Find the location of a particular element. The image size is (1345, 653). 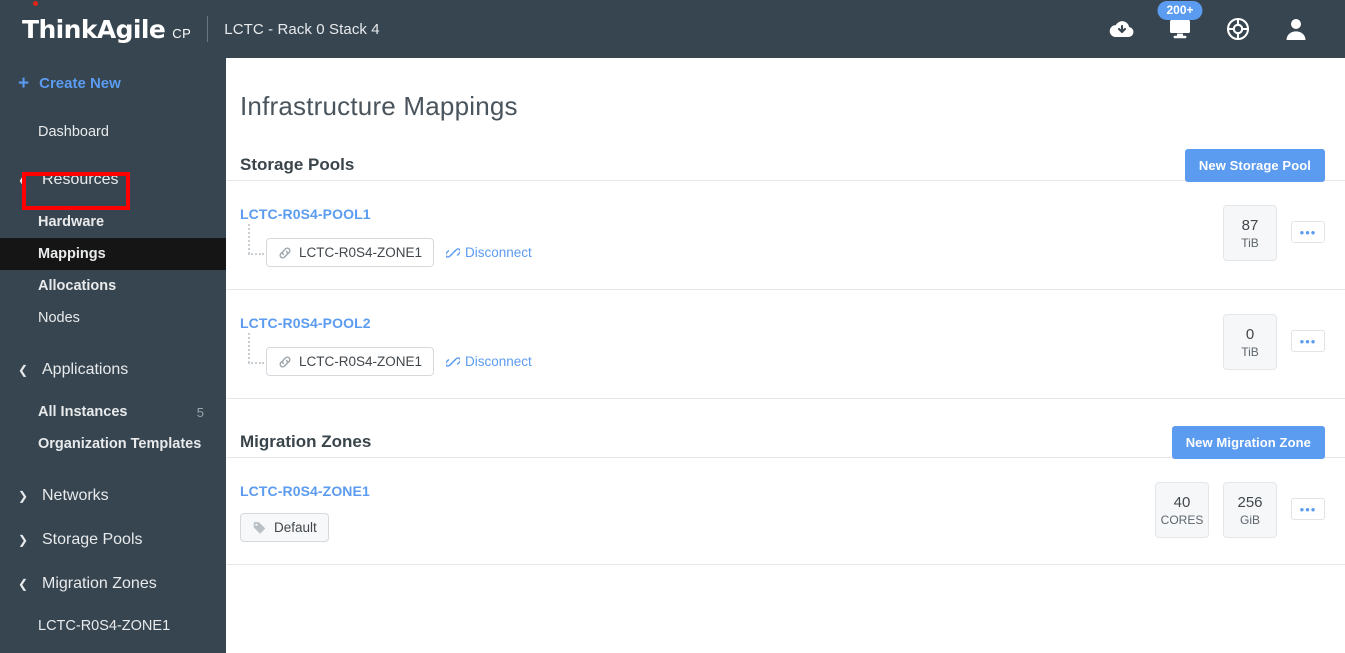

memory-stat-box: 256 GiB is located at coordinates (1250, 510).